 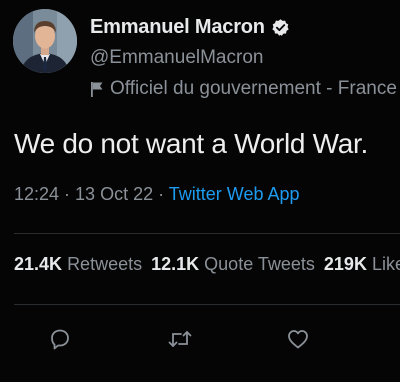 I want to click on display-name: Emmanuel Macron, so click(x=177, y=27).